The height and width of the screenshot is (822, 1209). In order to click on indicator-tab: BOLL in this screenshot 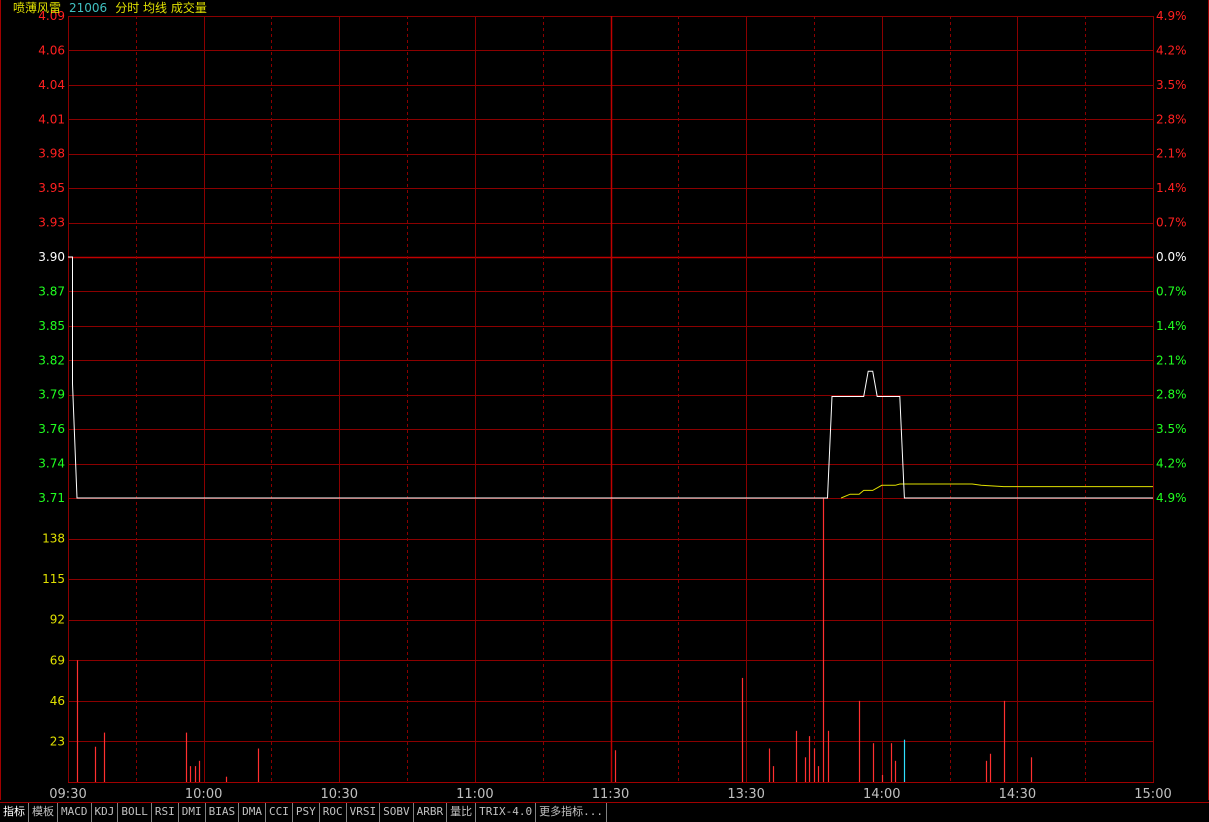, I will do `click(135, 812)`.